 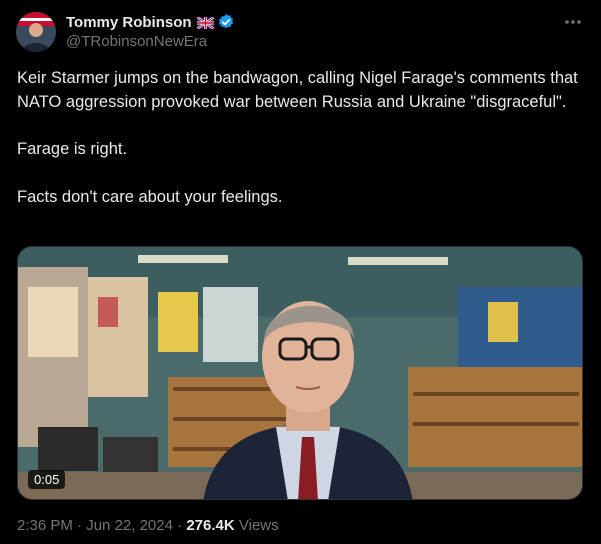 What do you see at coordinates (72, 149) in the screenshot?
I see `tweet-paragraph: Farage is right.` at bounding box center [72, 149].